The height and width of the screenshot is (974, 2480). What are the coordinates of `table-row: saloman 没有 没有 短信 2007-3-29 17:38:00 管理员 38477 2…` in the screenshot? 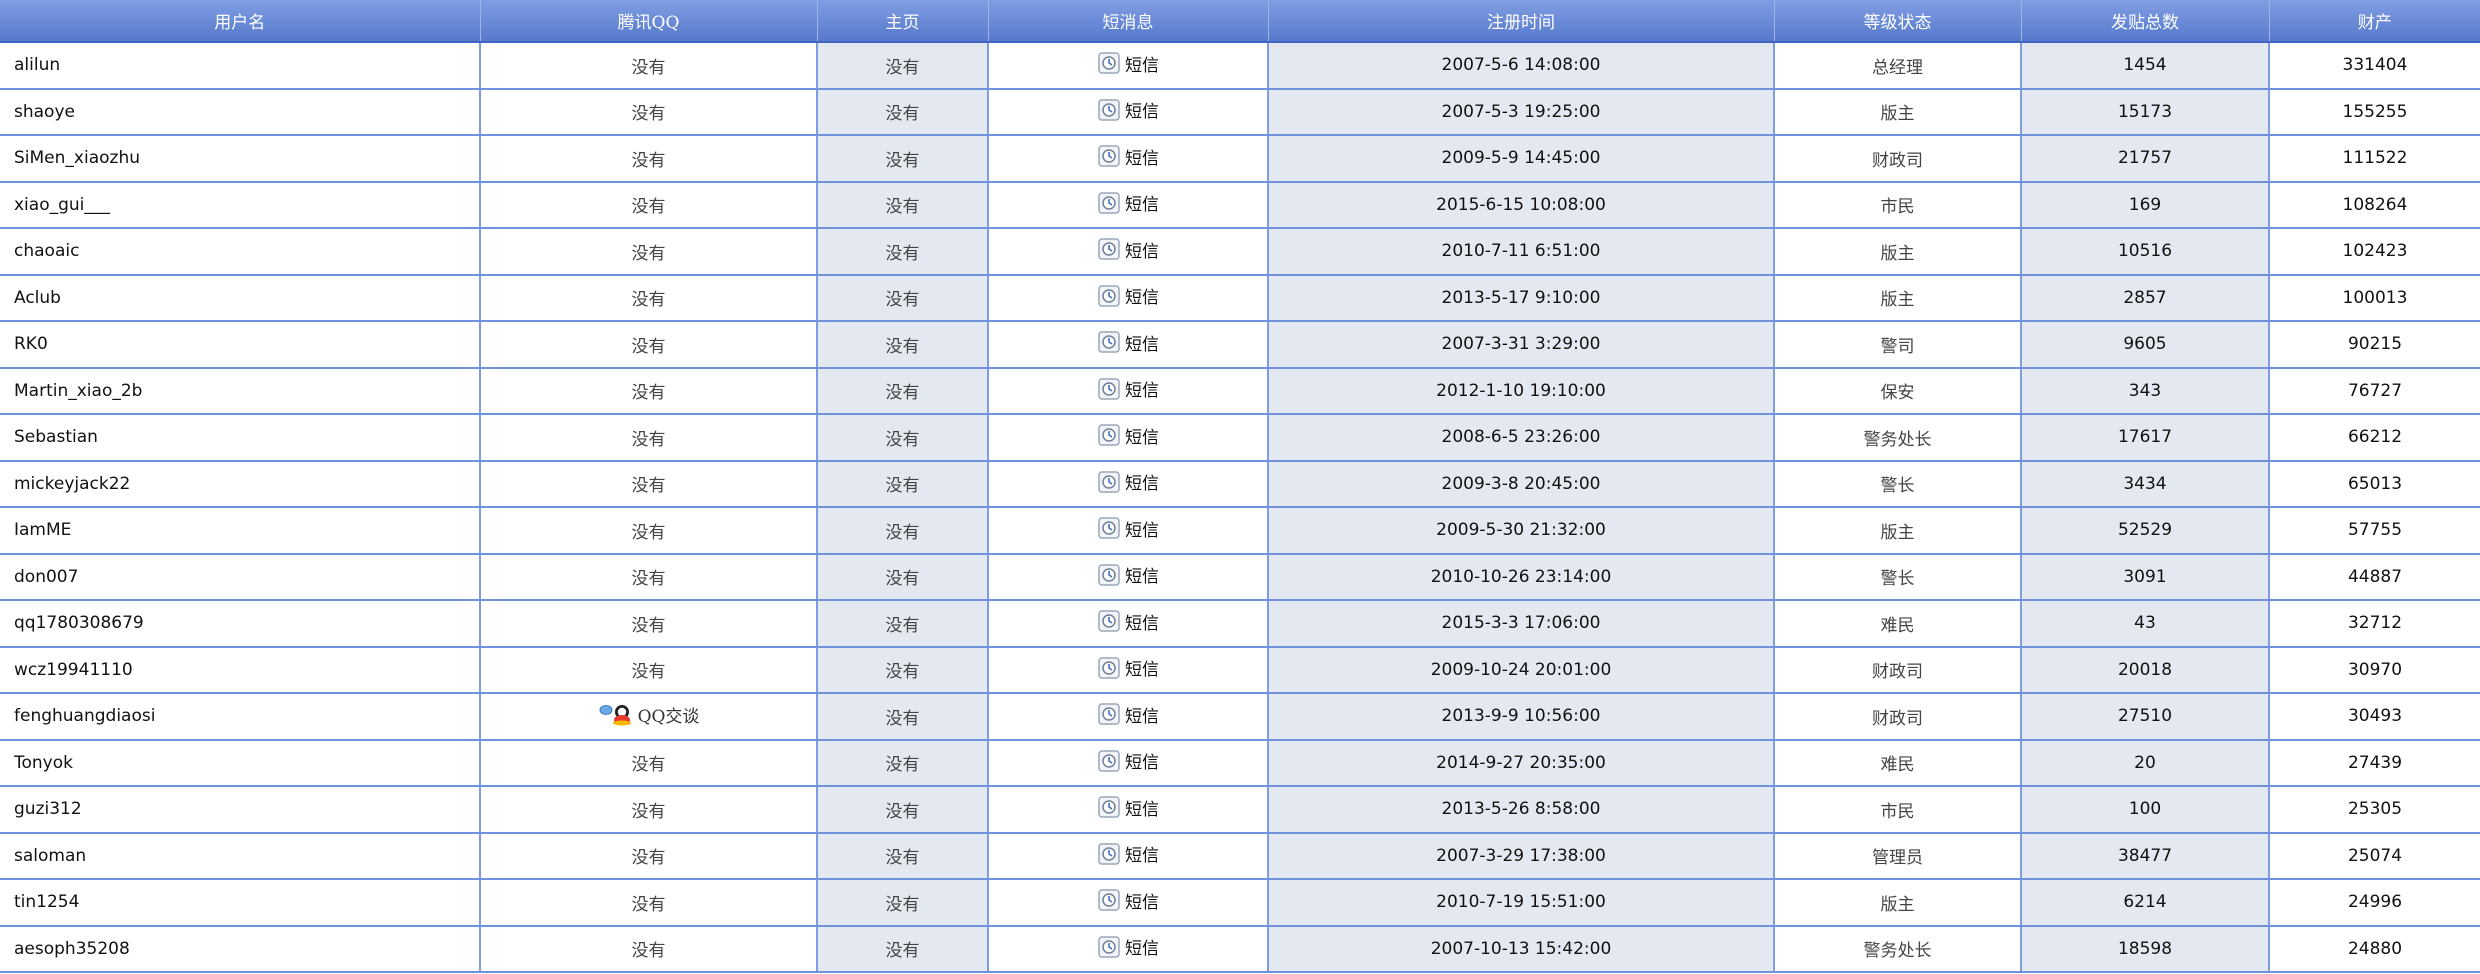 It's located at (1240, 856).